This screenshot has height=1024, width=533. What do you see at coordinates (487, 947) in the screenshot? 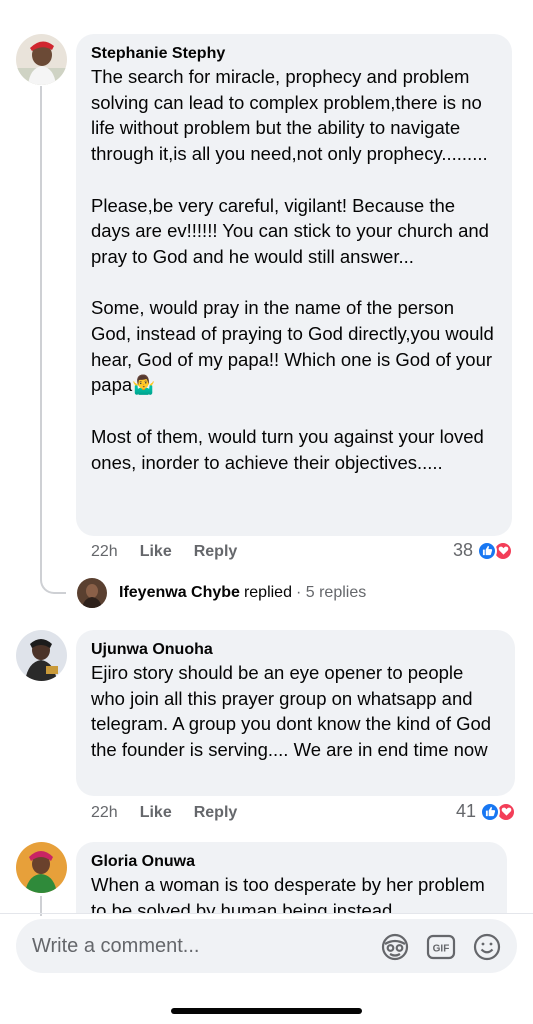
I see `emoji-icon` at bounding box center [487, 947].